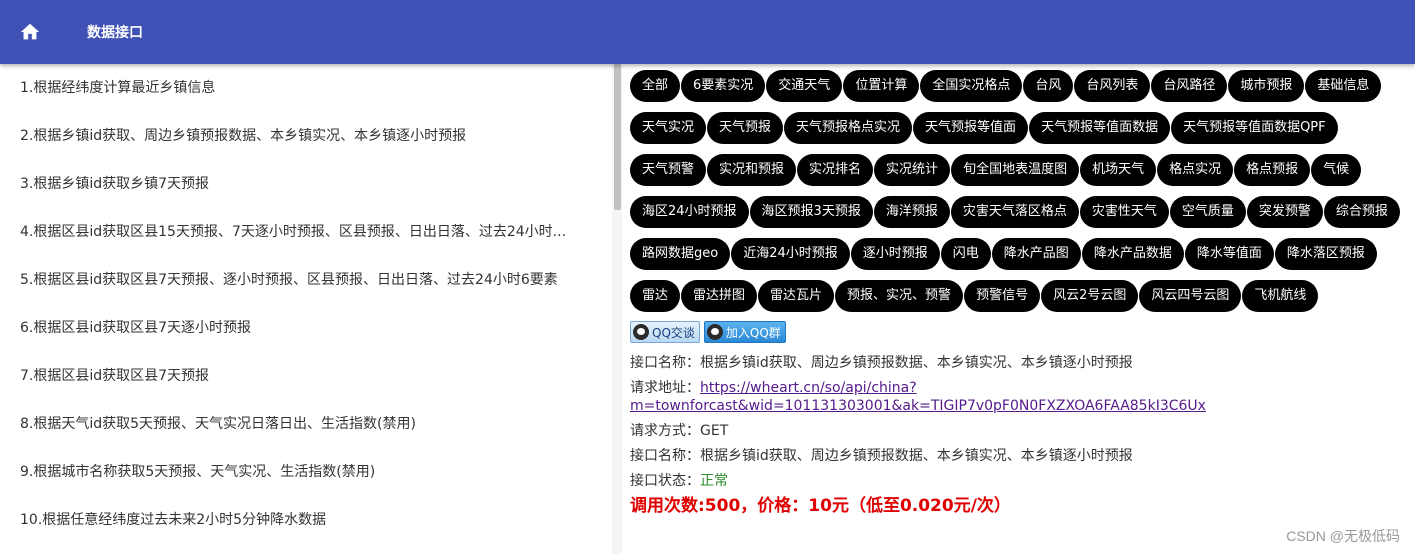  Describe the element at coordinates (689, 212) in the screenshot. I see `category-tag: 海区24小时预报` at that location.